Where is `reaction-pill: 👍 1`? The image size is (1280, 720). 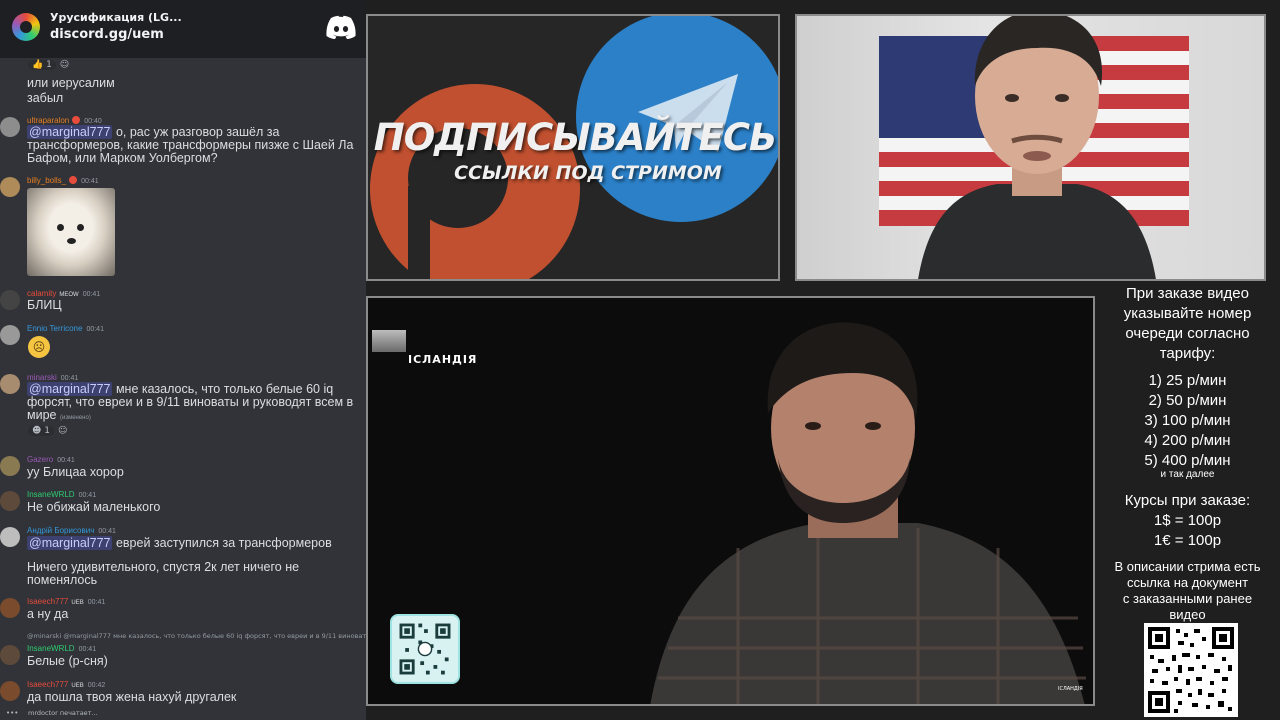
reaction-pill: 👍 1 is located at coordinates (42, 65).